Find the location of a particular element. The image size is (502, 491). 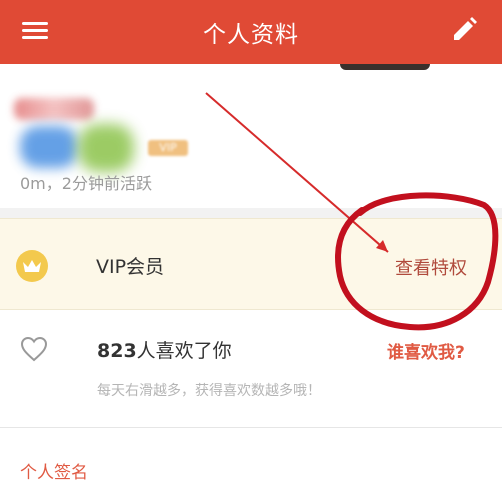

blurred-username is located at coordinates (54, 109).